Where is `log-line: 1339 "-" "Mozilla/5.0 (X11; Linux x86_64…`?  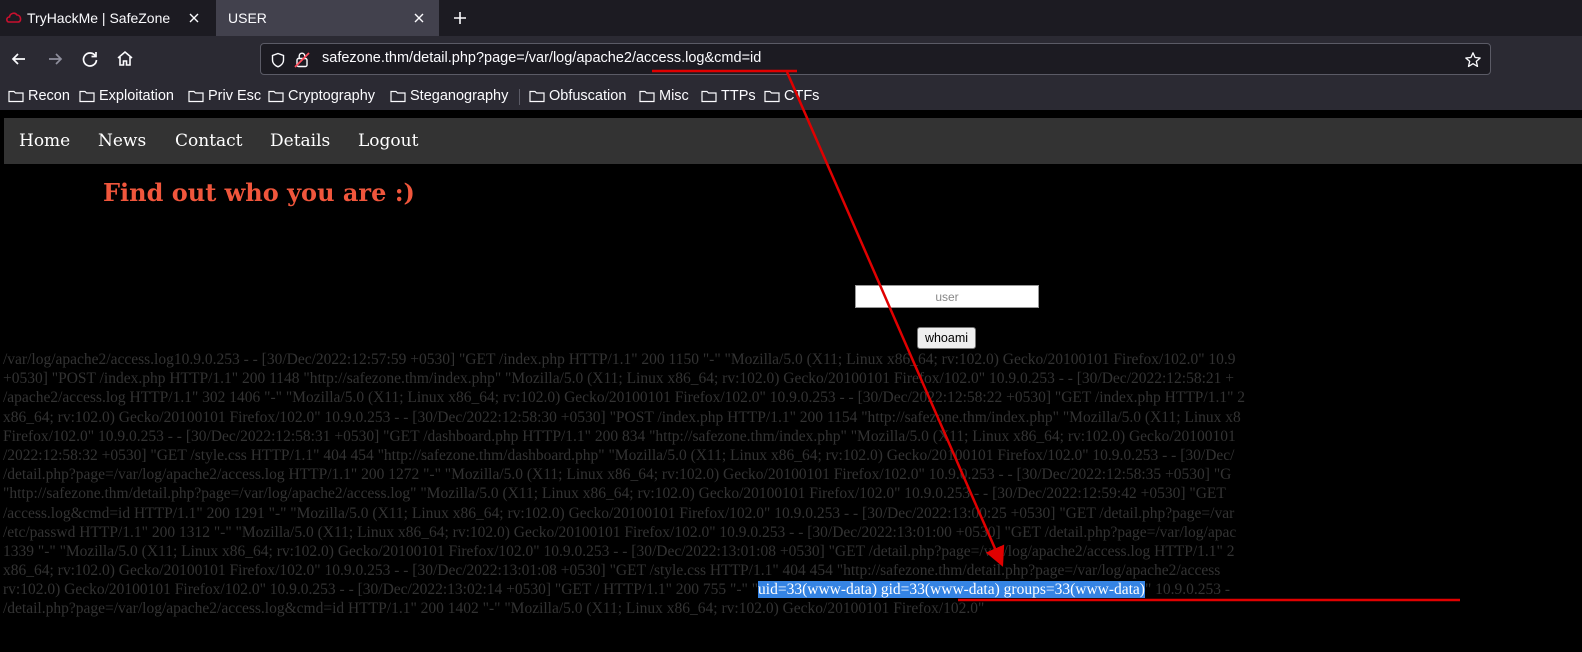
log-line: 1339 "-" "Mozilla/5.0 (X11; Linux x86_64… is located at coordinates (619, 551).